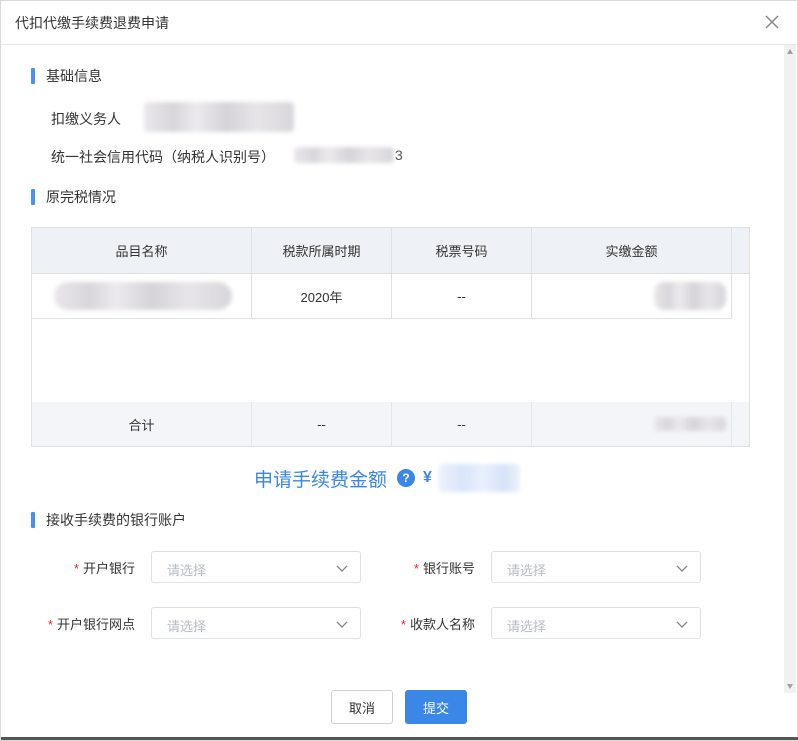 This screenshot has height=741, width=798. I want to click on column-header-paid-amount: 实缴金额, so click(632, 251).